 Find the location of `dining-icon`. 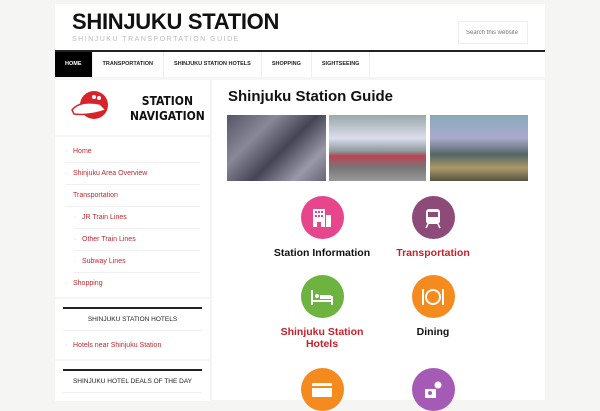

dining-icon is located at coordinates (433, 296).